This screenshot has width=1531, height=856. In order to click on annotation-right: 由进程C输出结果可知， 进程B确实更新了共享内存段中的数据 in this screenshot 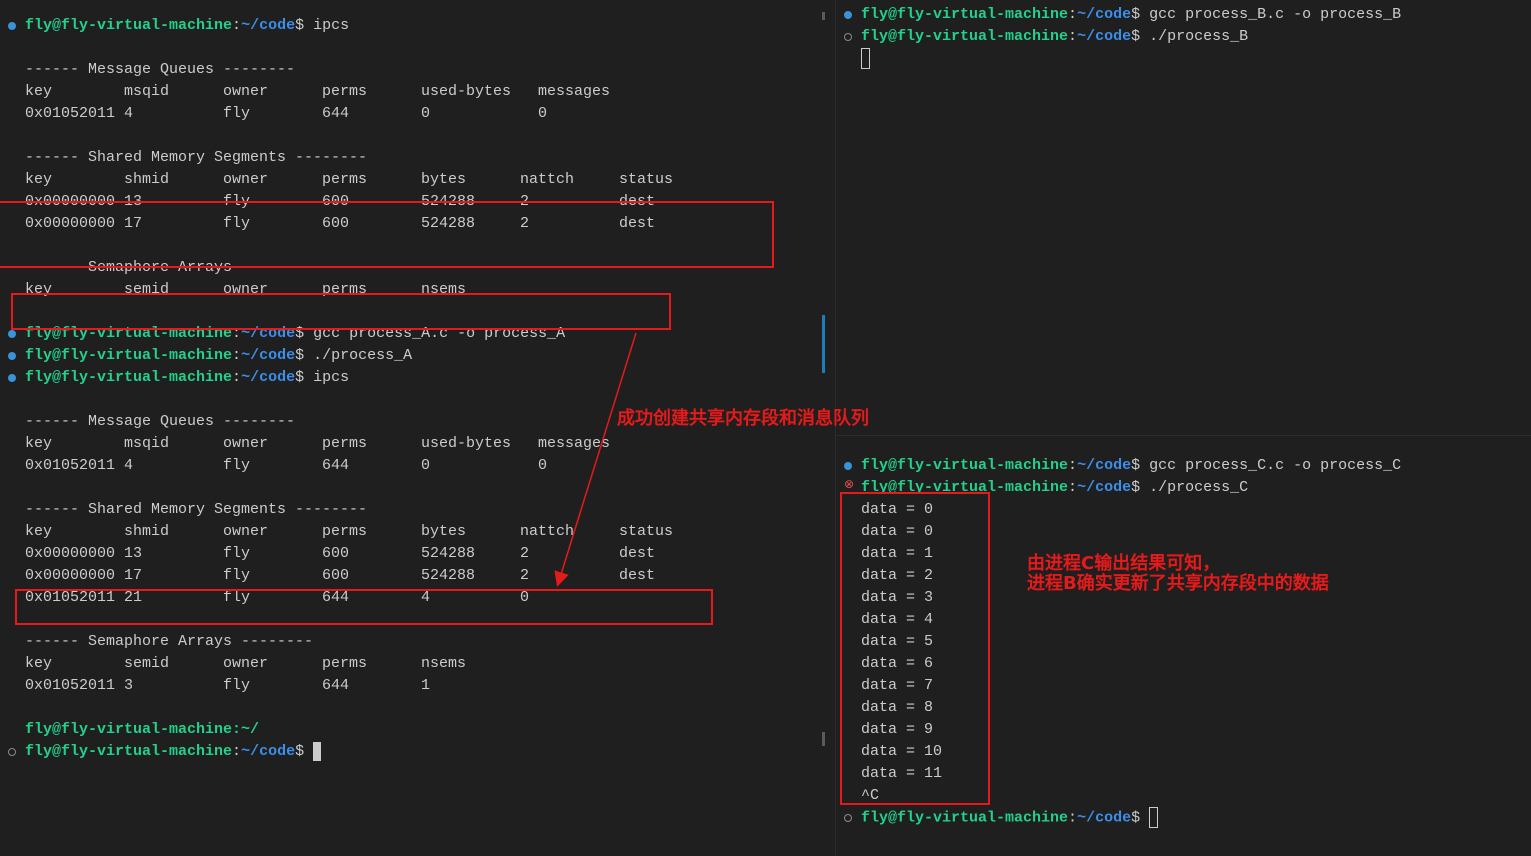, I will do `click(1178, 573)`.